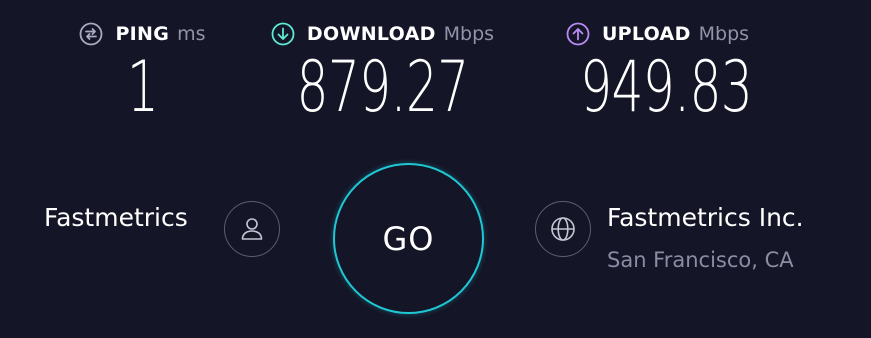 The image size is (871, 338). Describe the element at coordinates (371, 34) in the screenshot. I see `download-label: DOWNLOAD` at that location.